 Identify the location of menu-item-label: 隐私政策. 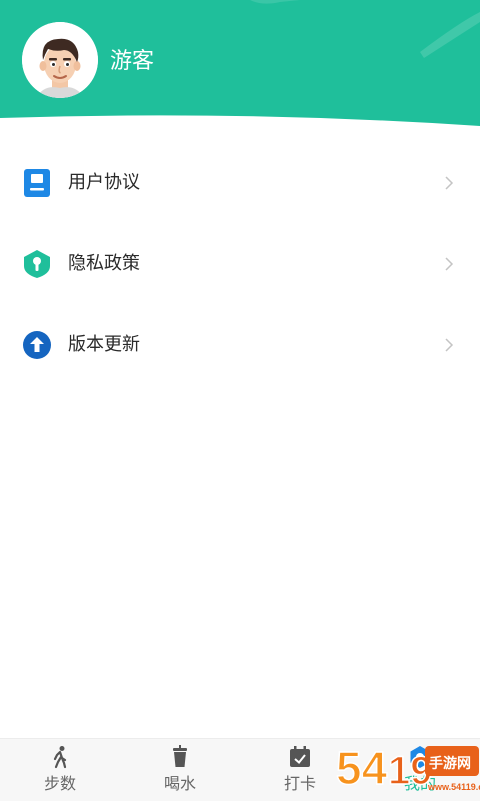
(104, 263).